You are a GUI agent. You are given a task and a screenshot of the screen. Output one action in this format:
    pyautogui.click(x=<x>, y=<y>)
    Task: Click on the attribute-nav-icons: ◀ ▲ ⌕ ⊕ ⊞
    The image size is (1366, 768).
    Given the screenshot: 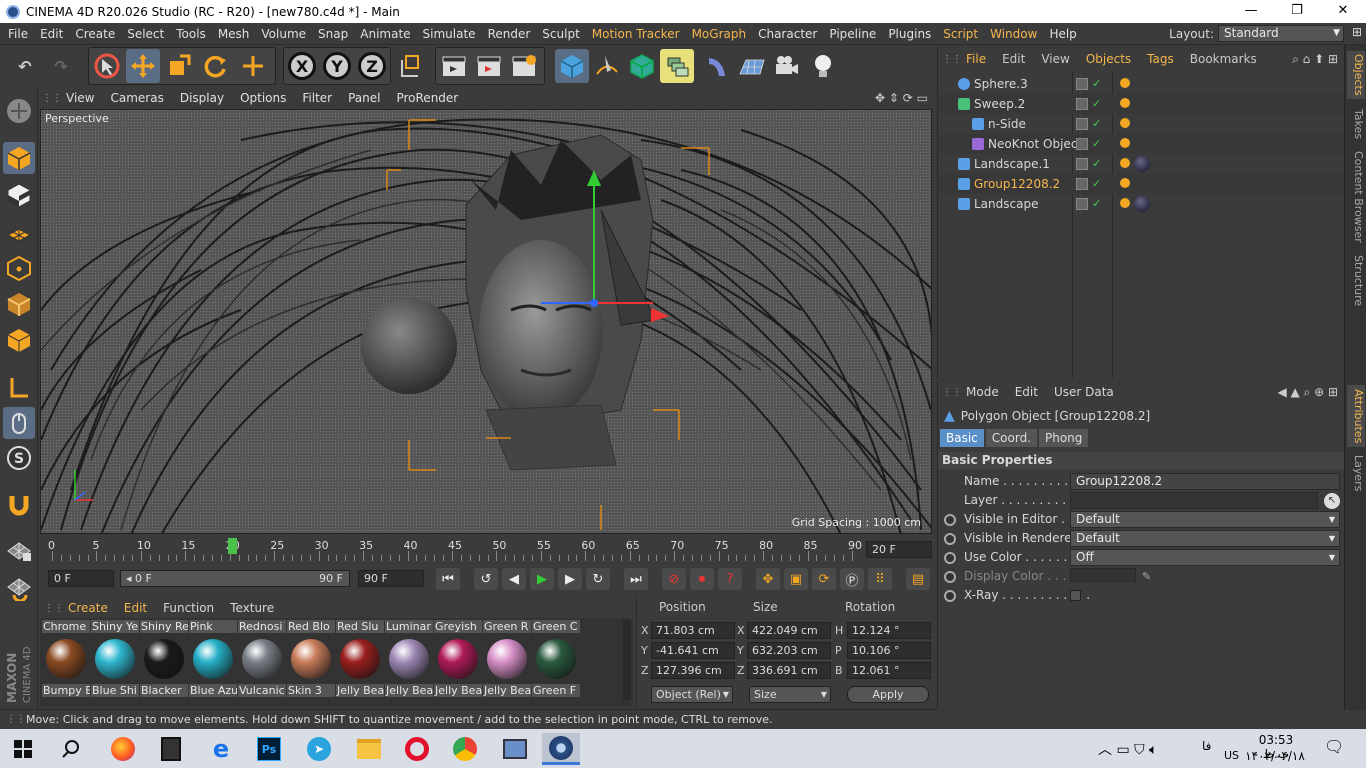 What is the action you would take?
    pyautogui.click(x=1307, y=392)
    